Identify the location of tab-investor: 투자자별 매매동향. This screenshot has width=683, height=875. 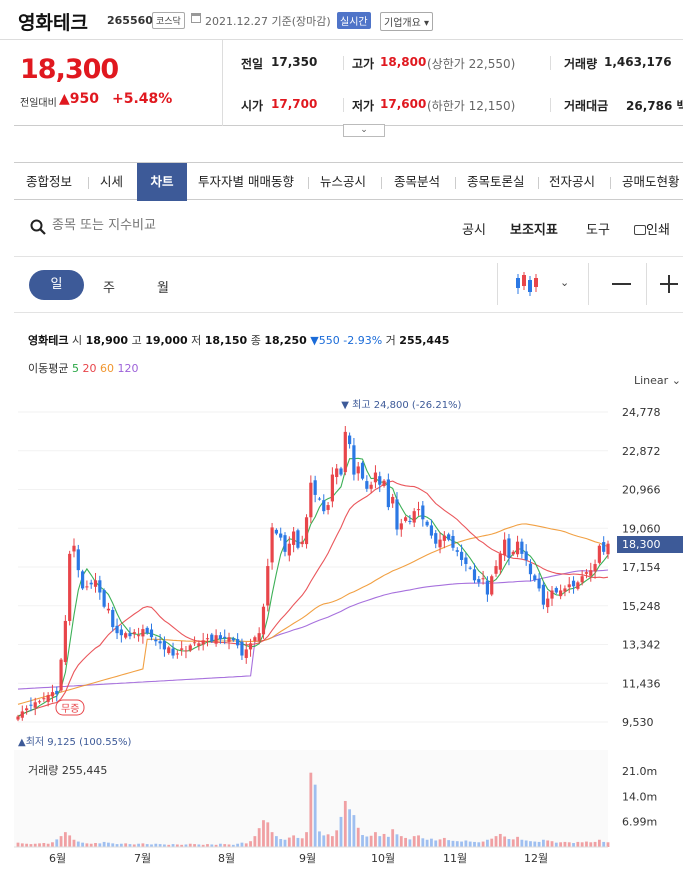
(246, 182).